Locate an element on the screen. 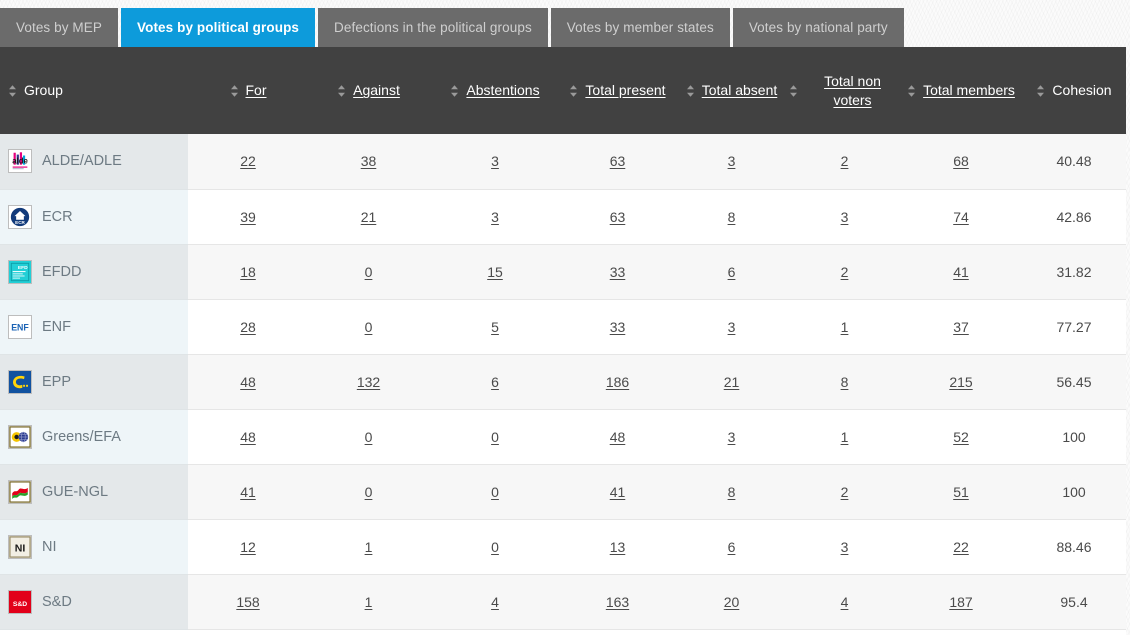 This screenshot has width=1130, height=635. cell-link-total-absent: 20 is located at coordinates (732, 602).